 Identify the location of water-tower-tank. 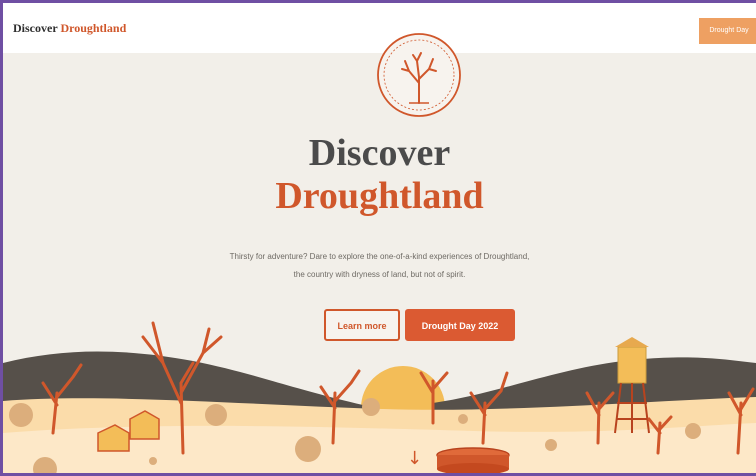
(632, 365).